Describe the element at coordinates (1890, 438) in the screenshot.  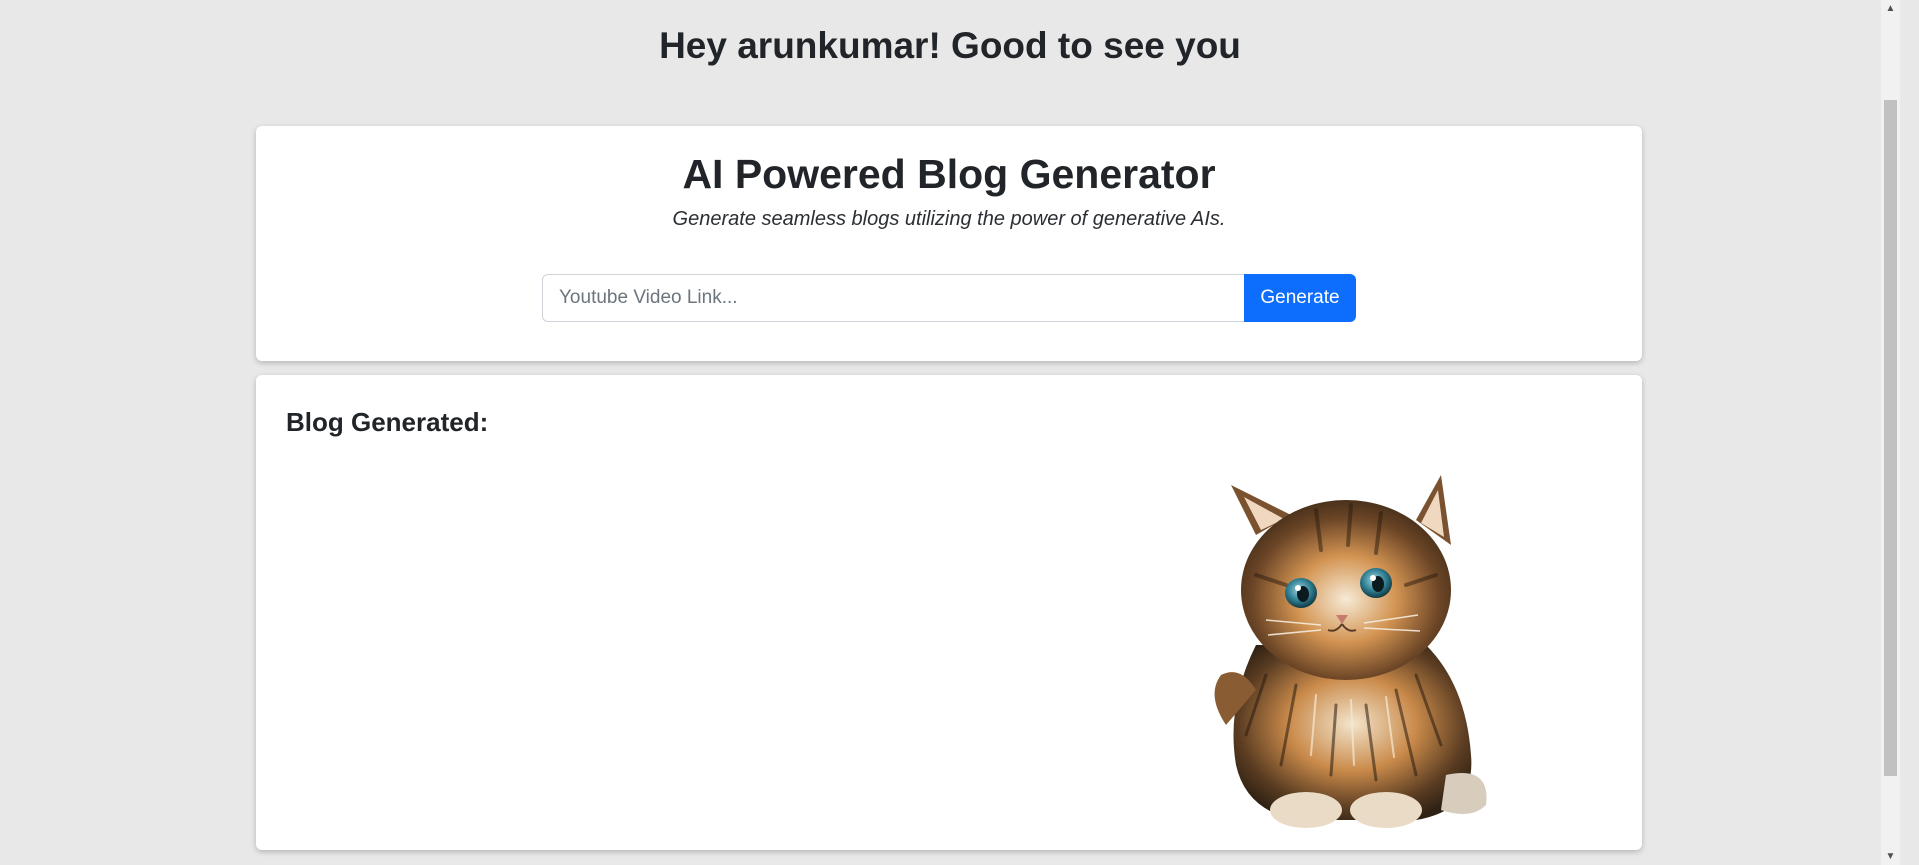
I see `scrollbar-thumb` at that location.